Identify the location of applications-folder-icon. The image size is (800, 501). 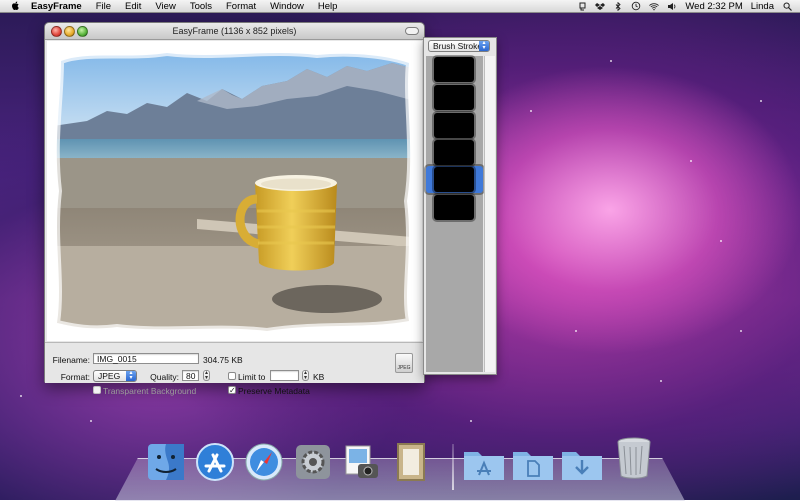
(484, 462).